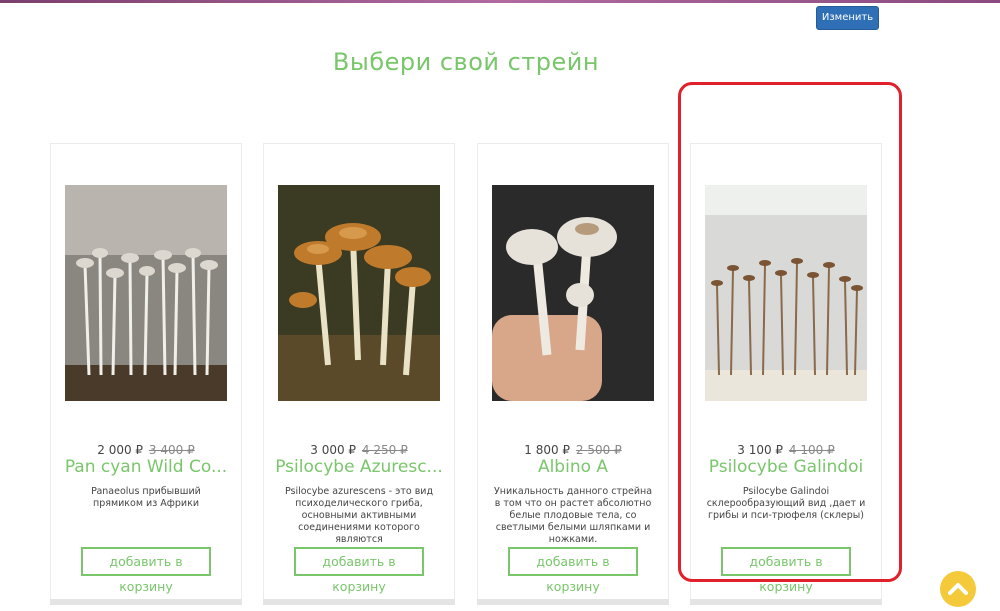 The image size is (1000, 611). I want to click on chevron-up-icon, so click(958, 589).